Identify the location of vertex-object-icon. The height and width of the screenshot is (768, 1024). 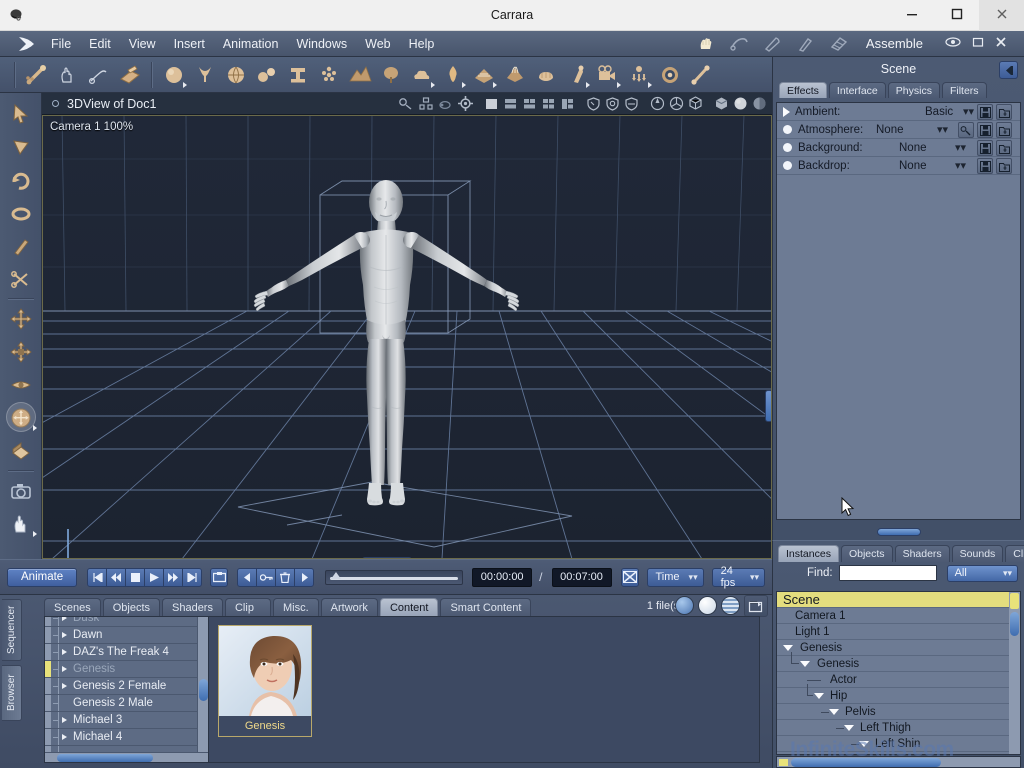
(204, 74).